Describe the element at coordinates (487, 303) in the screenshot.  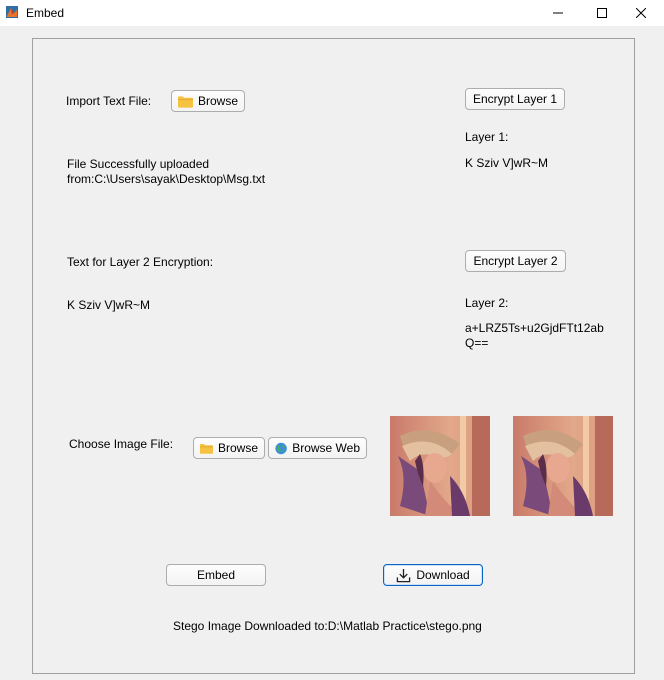
I see `layer2-title: Layer 2:` at that location.